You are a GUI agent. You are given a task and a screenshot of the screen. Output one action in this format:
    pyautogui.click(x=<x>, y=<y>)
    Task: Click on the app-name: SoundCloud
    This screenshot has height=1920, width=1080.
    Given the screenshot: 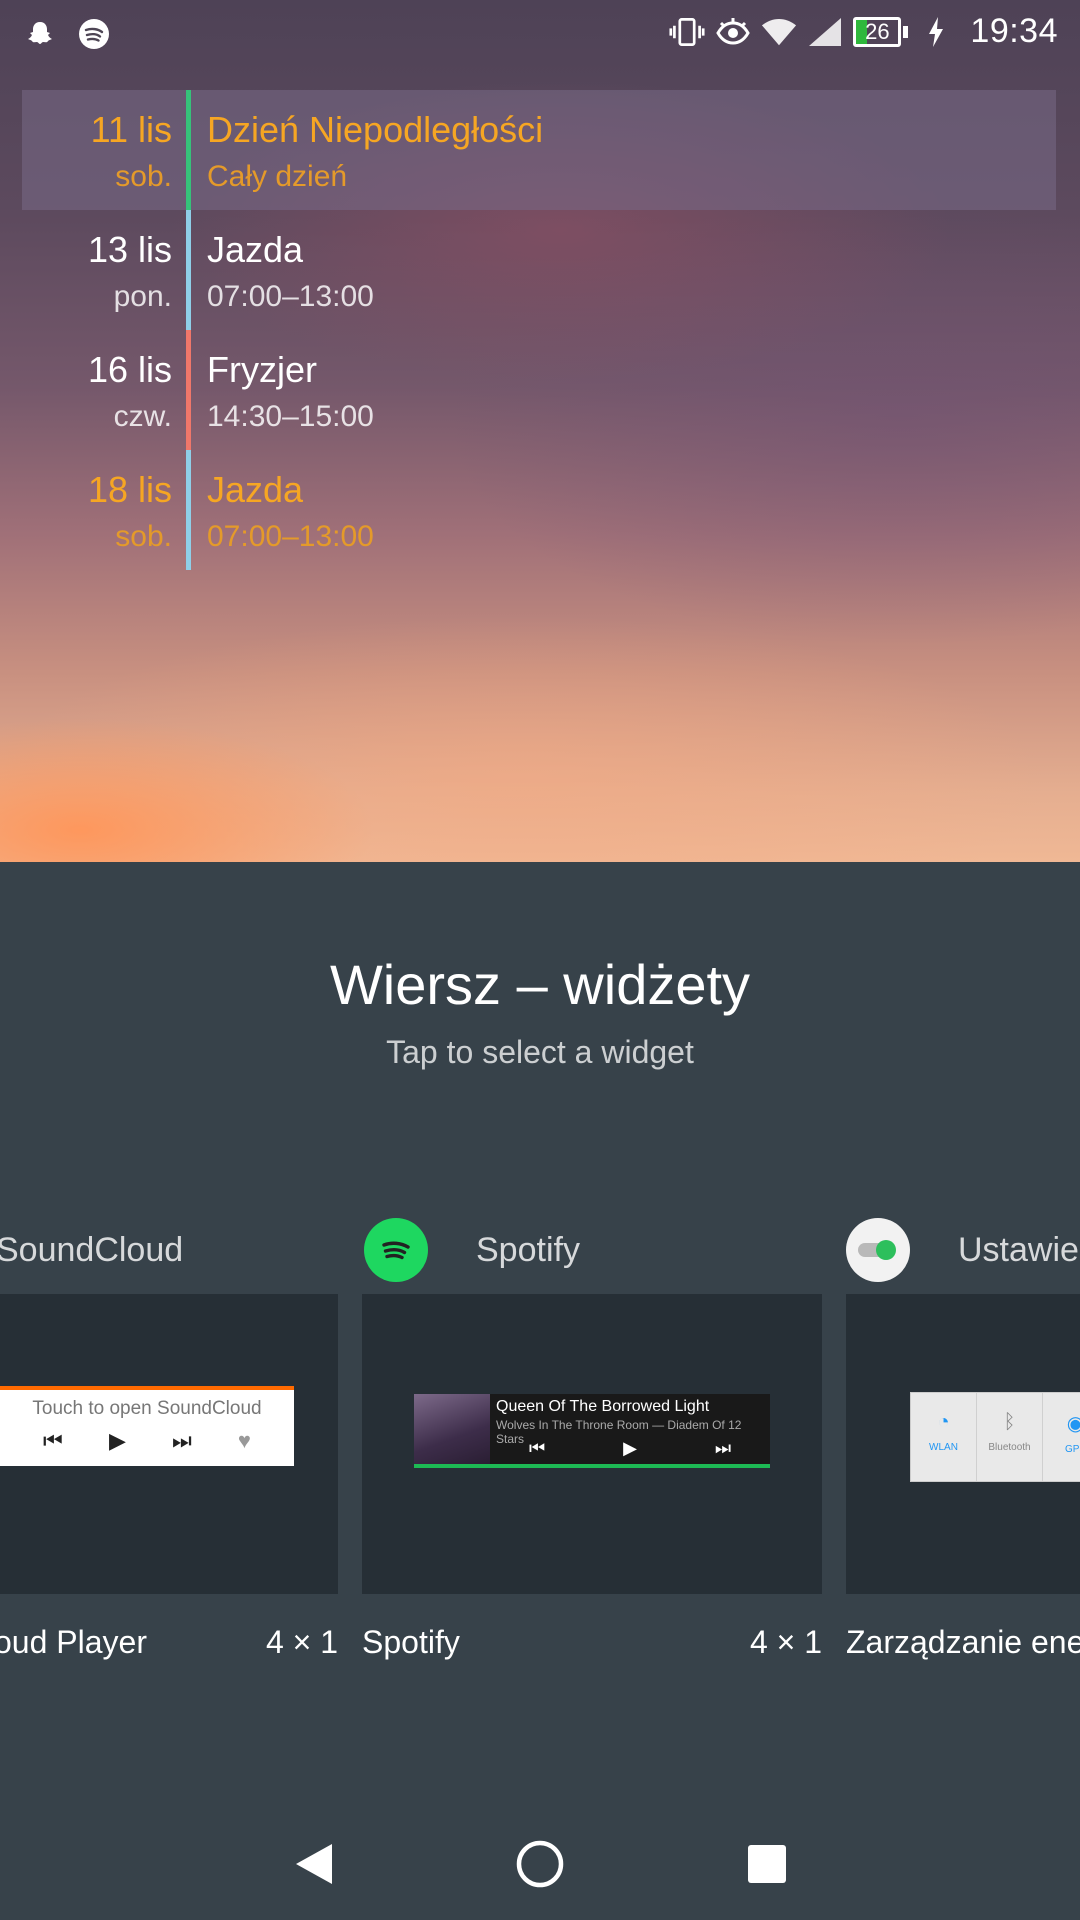 What is the action you would take?
    pyautogui.click(x=92, y=1249)
    